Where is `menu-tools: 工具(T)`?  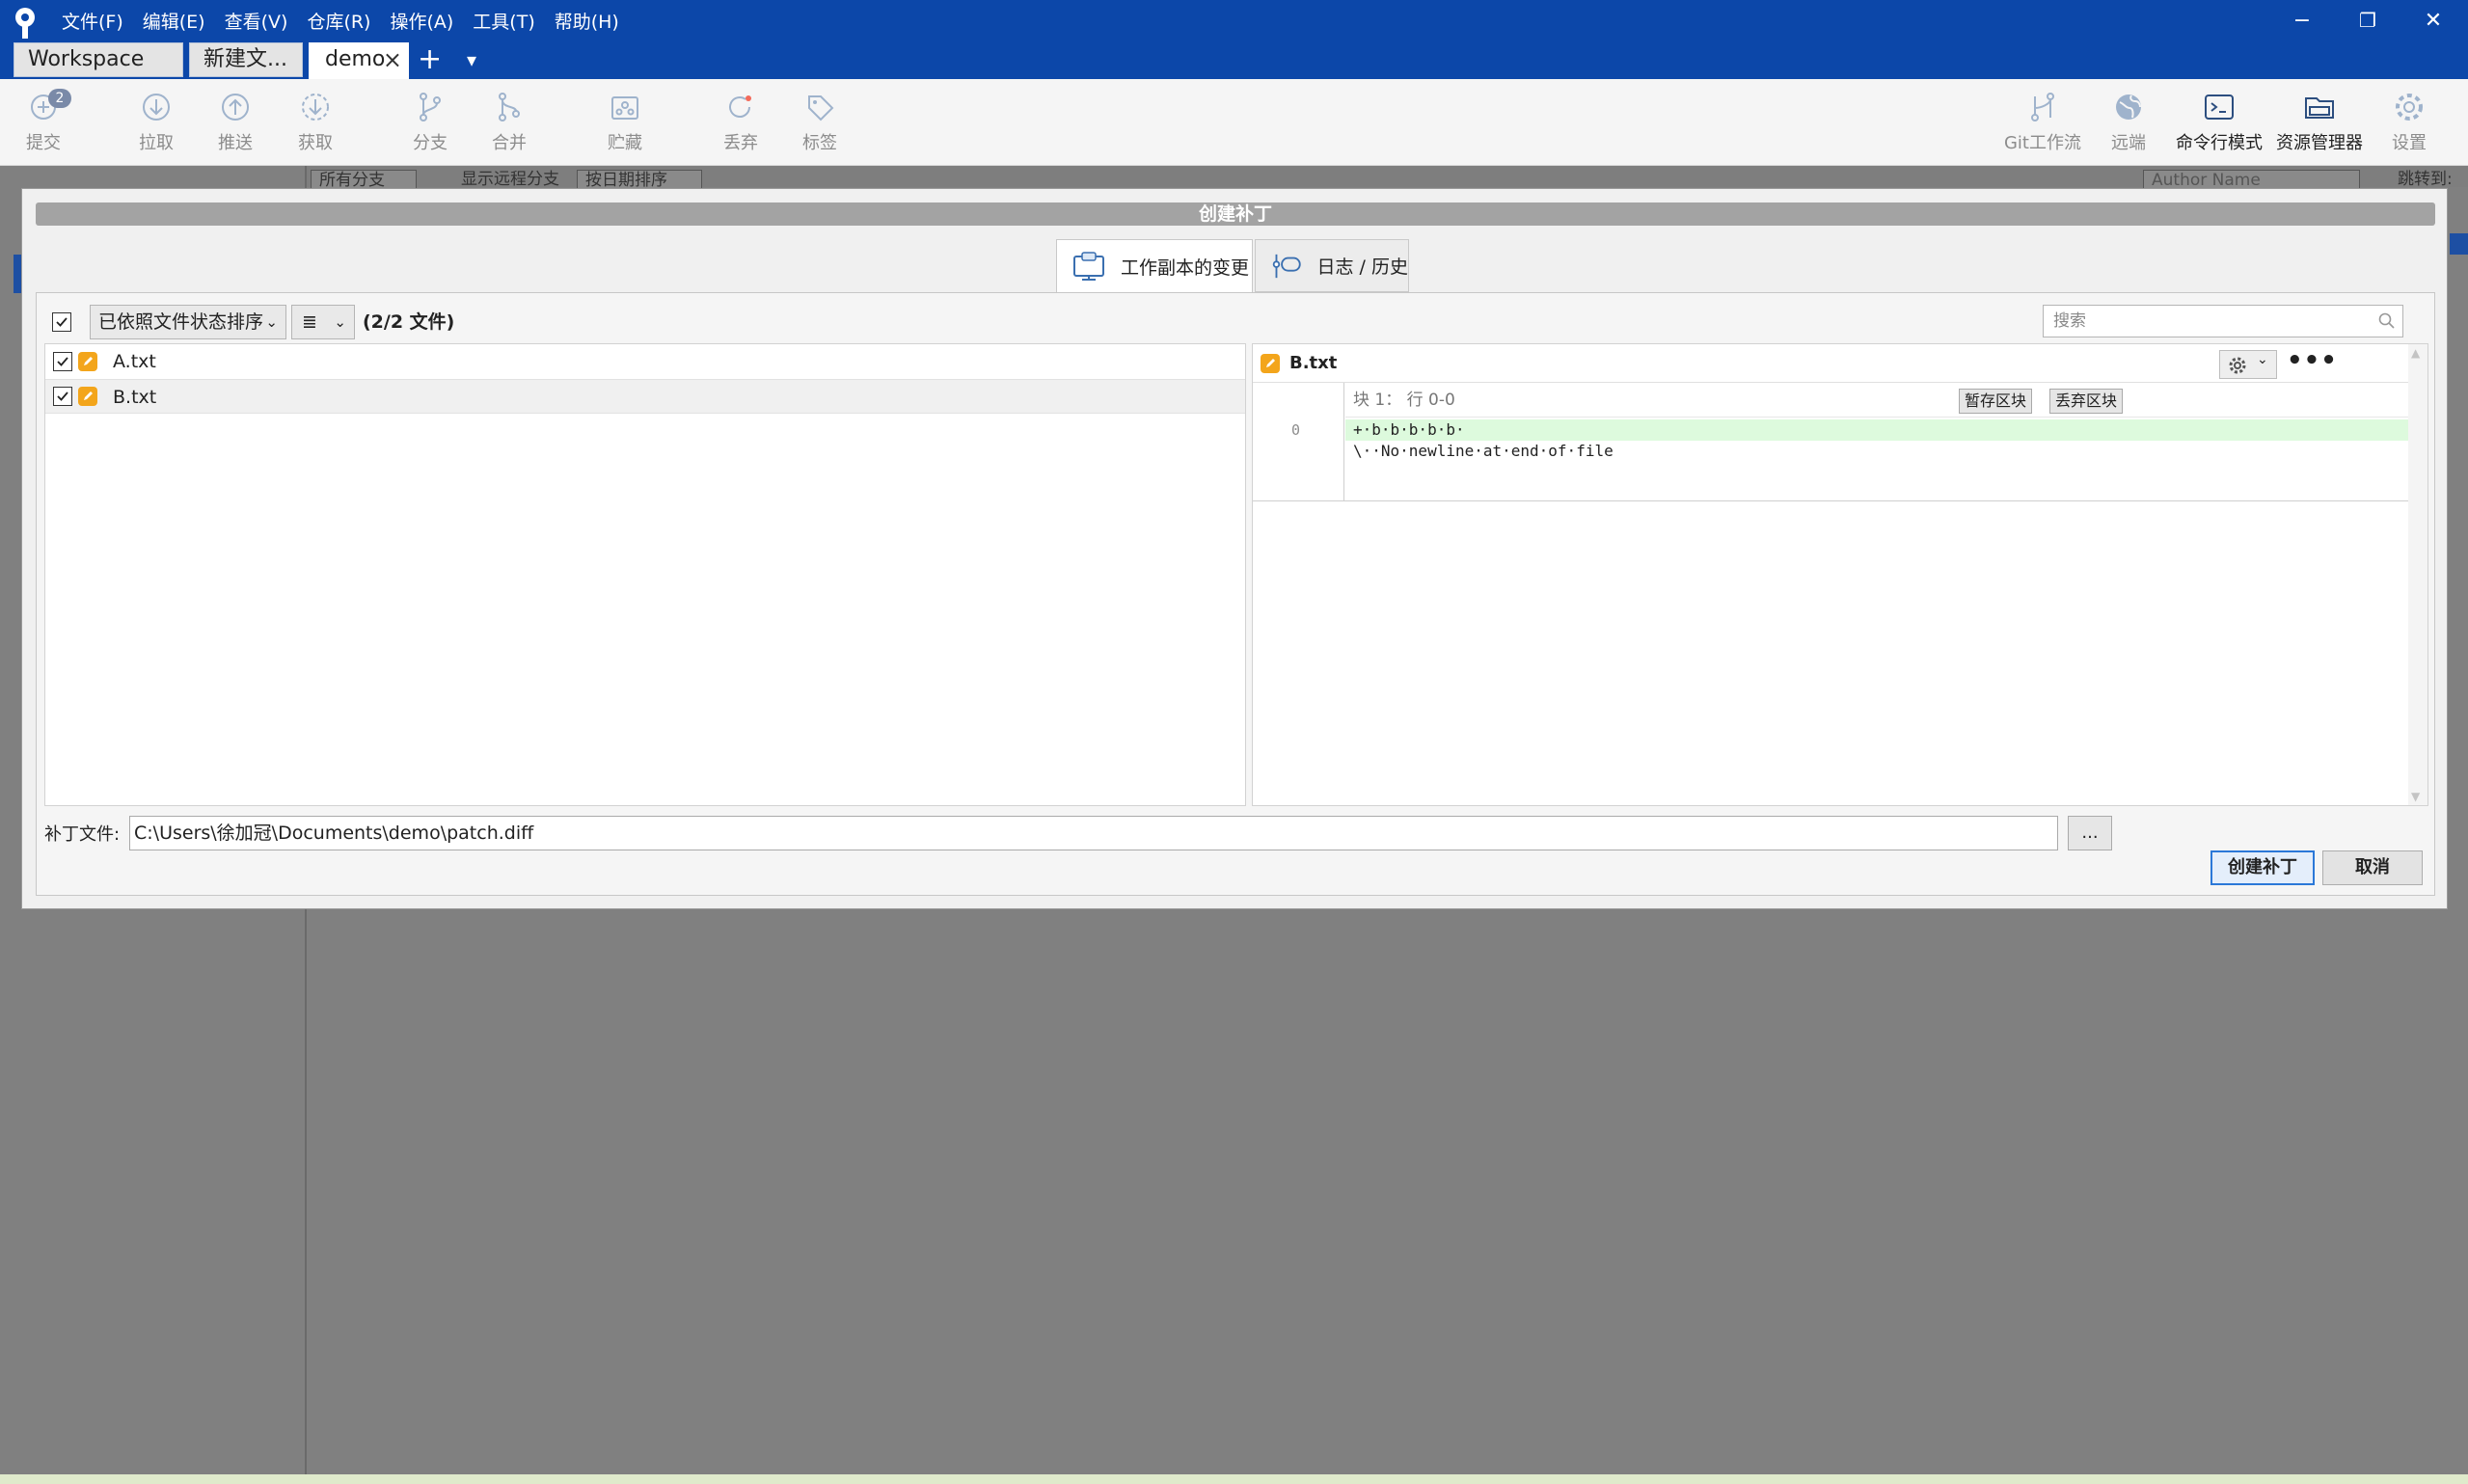 menu-tools: 工具(T) is located at coordinates (503, 20).